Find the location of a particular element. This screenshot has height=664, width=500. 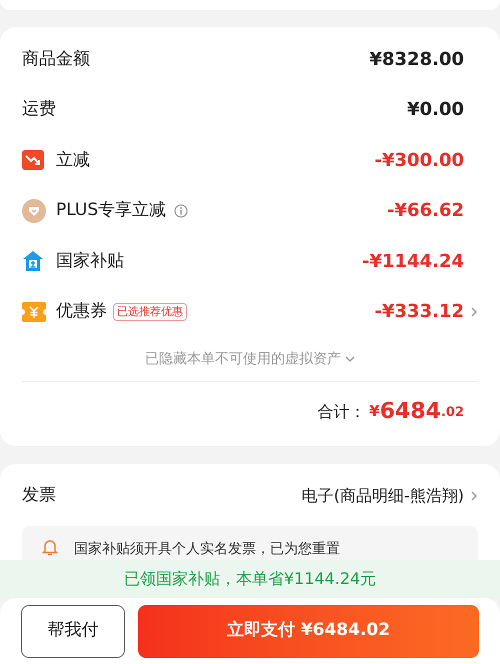

price-amount: -¥66.62 is located at coordinates (425, 211).